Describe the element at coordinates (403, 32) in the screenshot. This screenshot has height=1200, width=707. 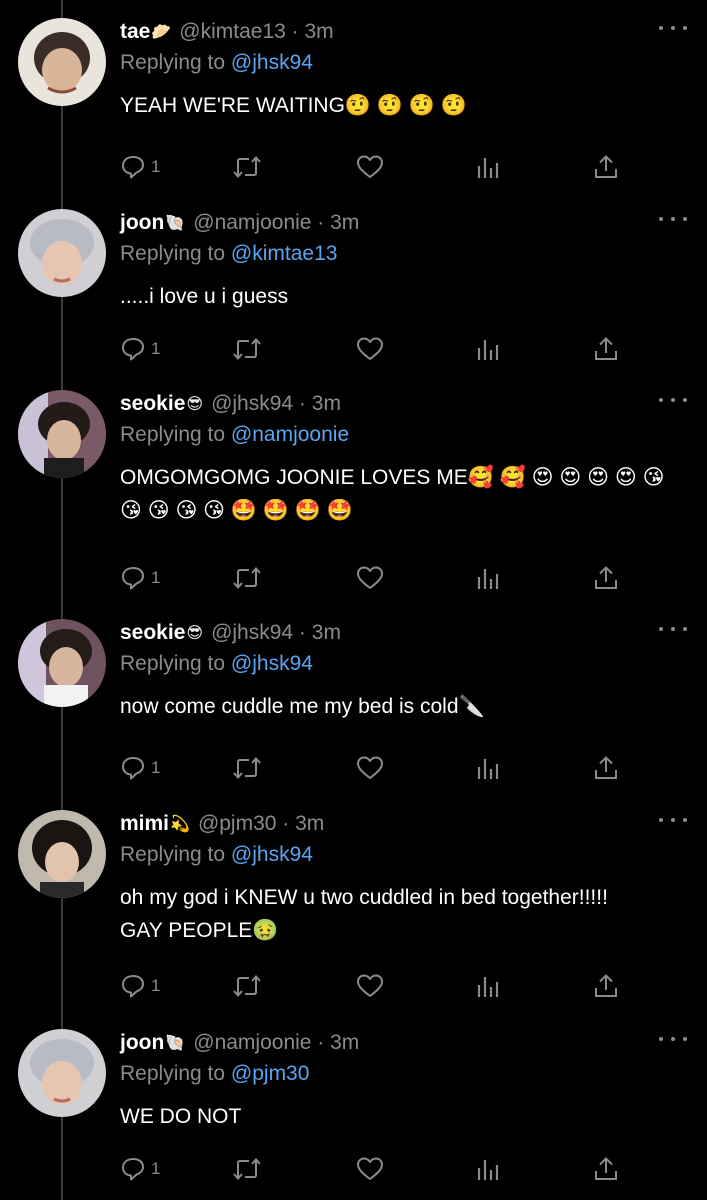
I see `tweet-header: tae 🥟 @kimtae13 · 3m` at that location.